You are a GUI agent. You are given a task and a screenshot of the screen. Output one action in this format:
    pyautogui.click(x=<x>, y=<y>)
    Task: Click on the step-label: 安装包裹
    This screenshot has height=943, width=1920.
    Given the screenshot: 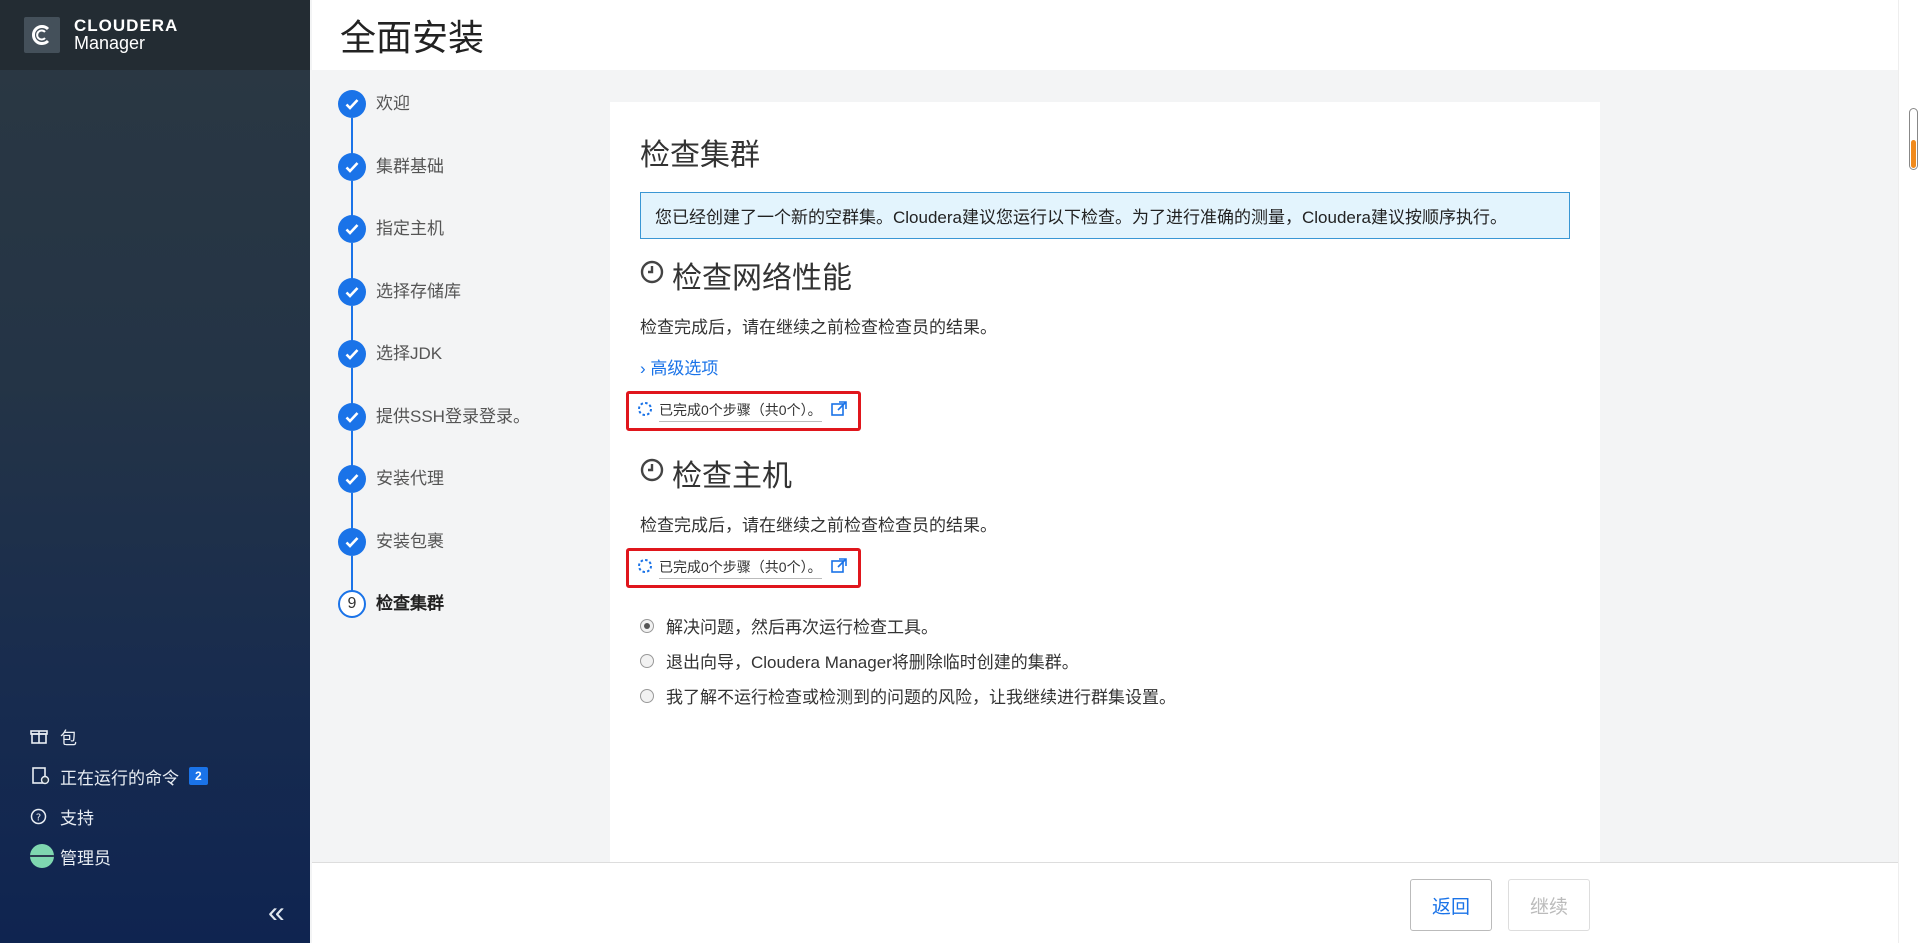 What is the action you would take?
    pyautogui.click(x=410, y=541)
    